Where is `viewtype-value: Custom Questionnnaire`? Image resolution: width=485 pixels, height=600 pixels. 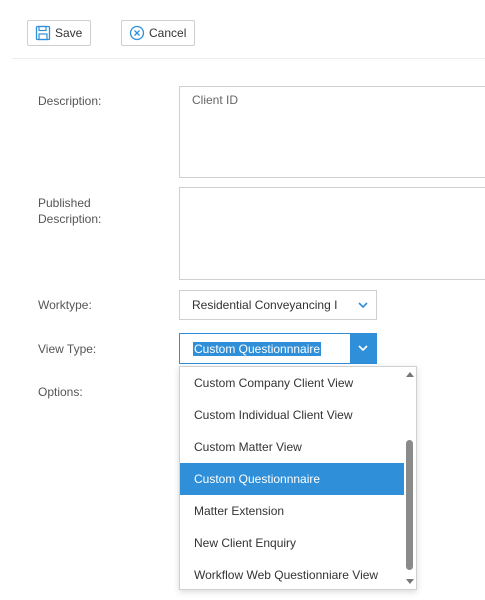 viewtype-value: Custom Questionnnaire is located at coordinates (257, 348).